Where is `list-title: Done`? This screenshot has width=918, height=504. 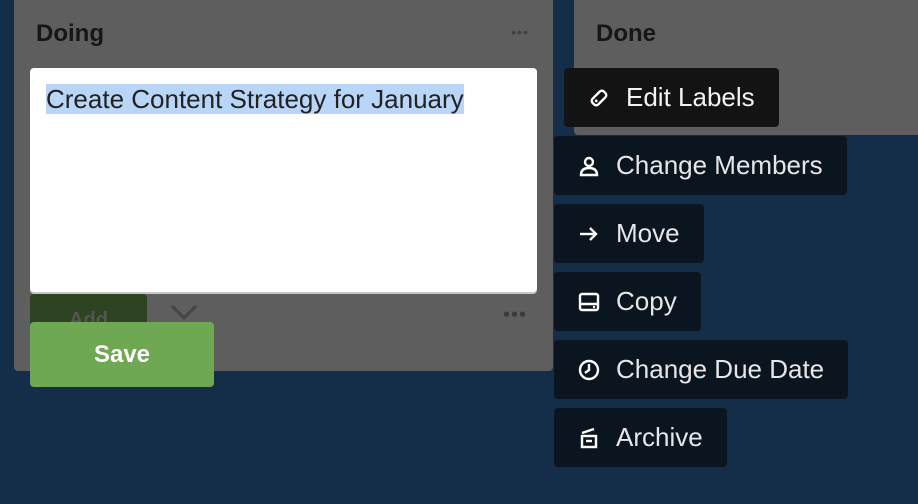
list-title: Done is located at coordinates (626, 33).